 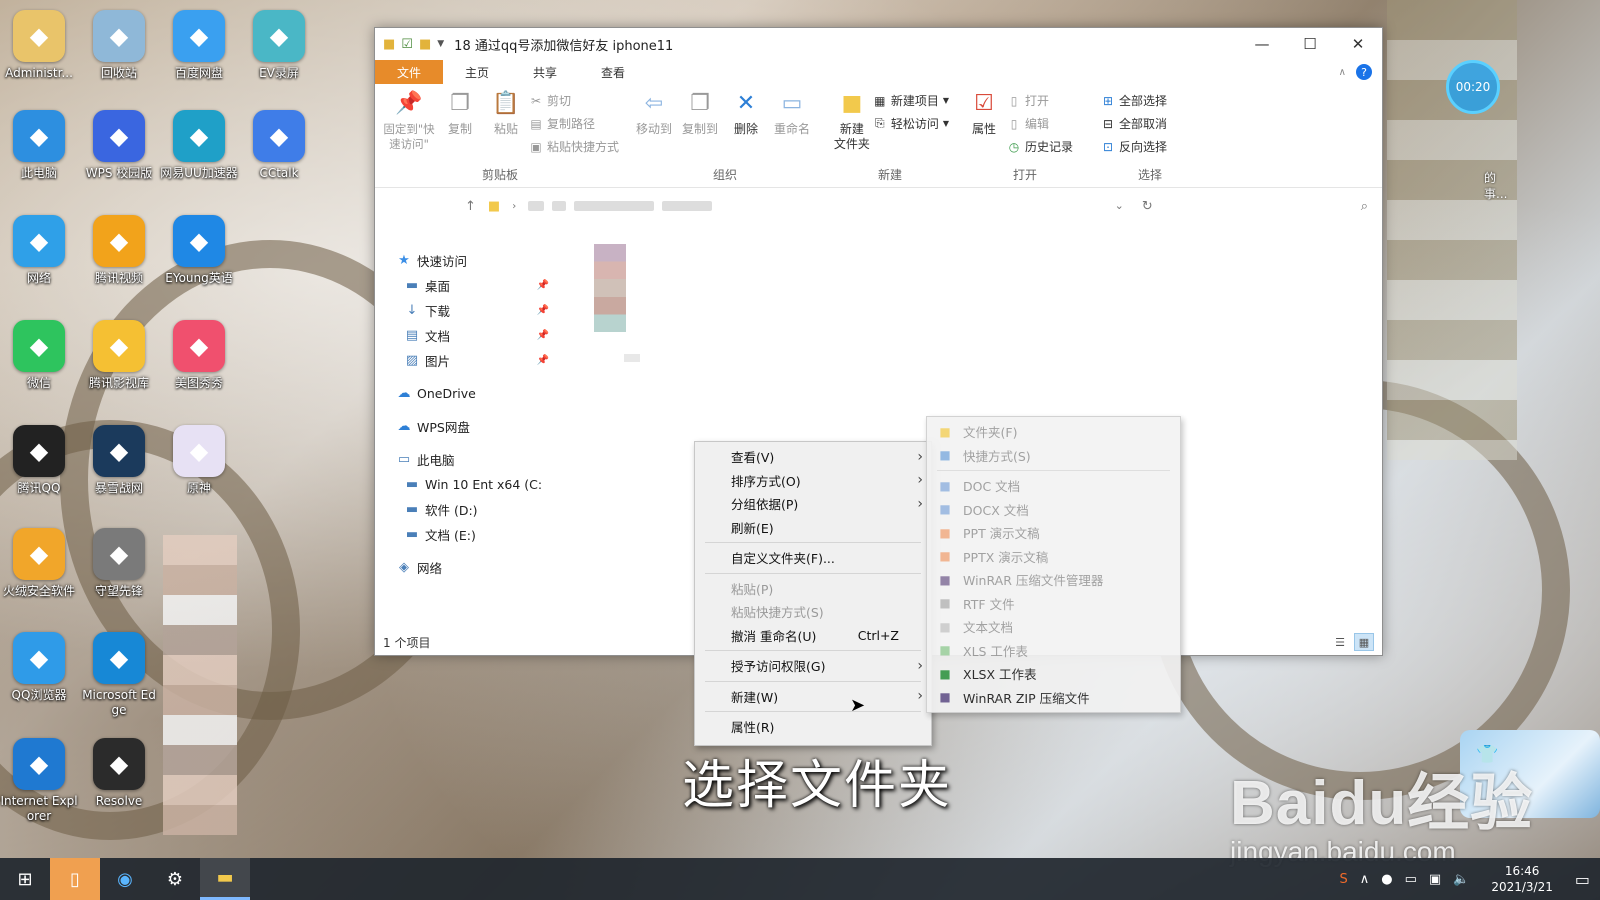 What do you see at coordinates (475, 335) in the screenshot?
I see `nav-item: ▤ 文档 📌` at bounding box center [475, 335].